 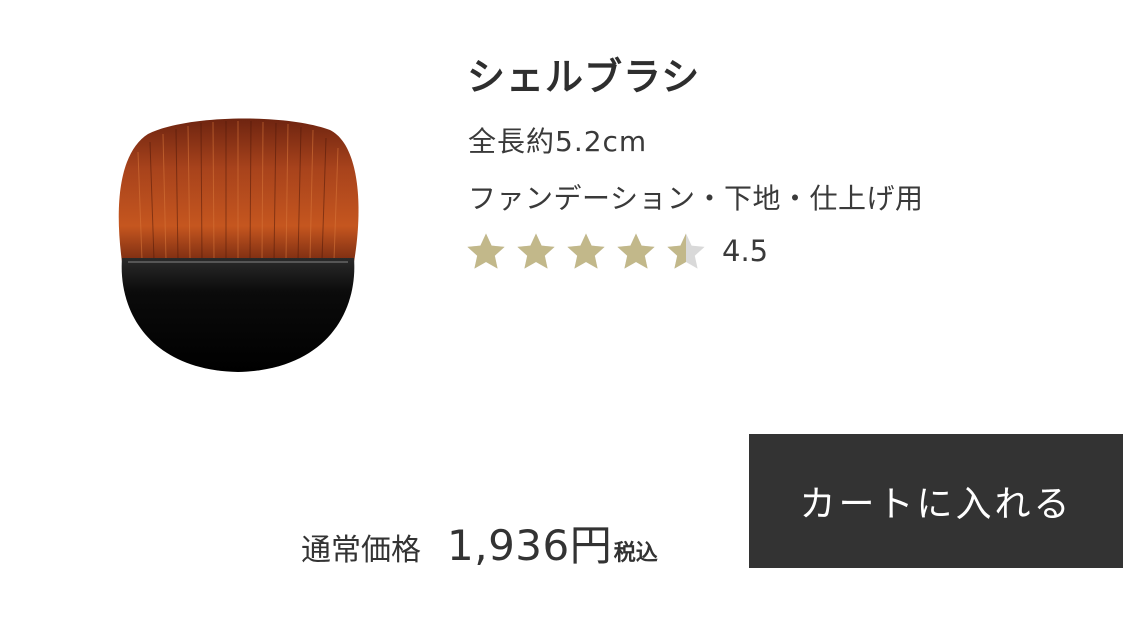 What do you see at coordinates (635, 553) in the screenshot?
I see `tax-label: 税込` at bounding box center [635, 553].